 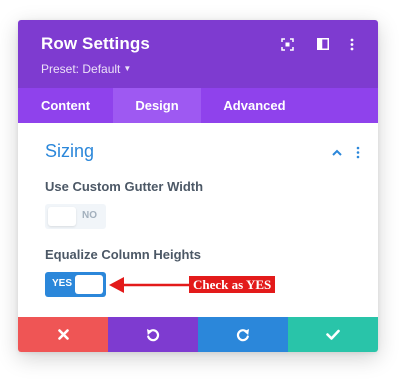 I want to click on focus-icon, so click(x=287, y=44).